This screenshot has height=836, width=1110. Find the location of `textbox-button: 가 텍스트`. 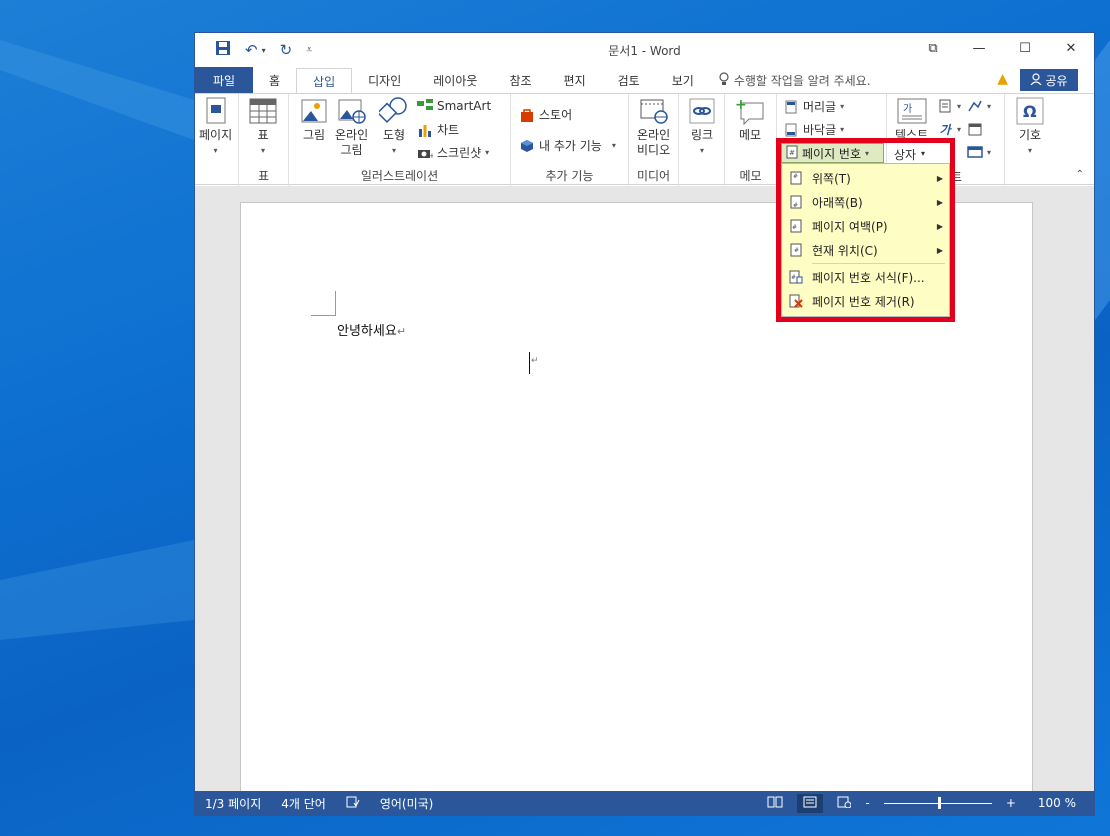

textbox-button: 가 텍스트 is located at coordinates (911, 119).